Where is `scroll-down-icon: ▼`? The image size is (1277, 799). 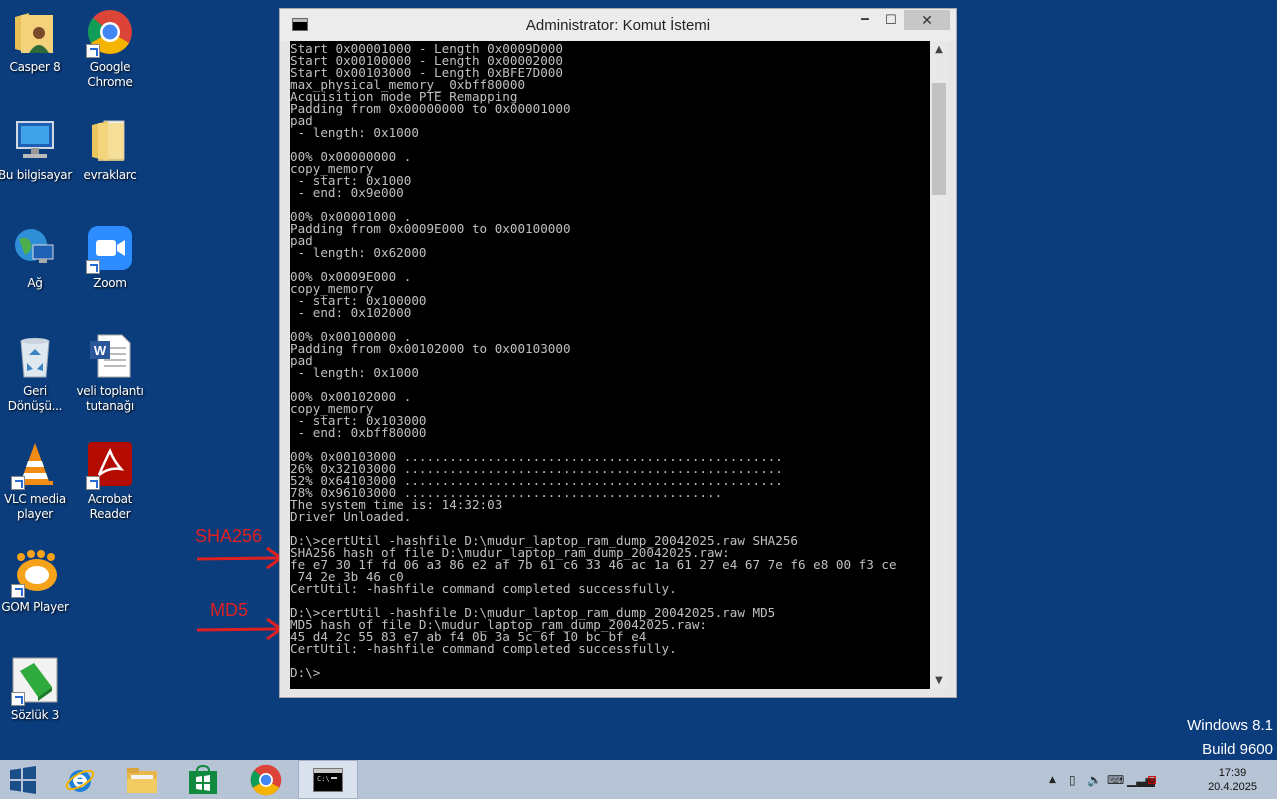
scroll-down-icon: ▼ is located at coordinates (939, 680).